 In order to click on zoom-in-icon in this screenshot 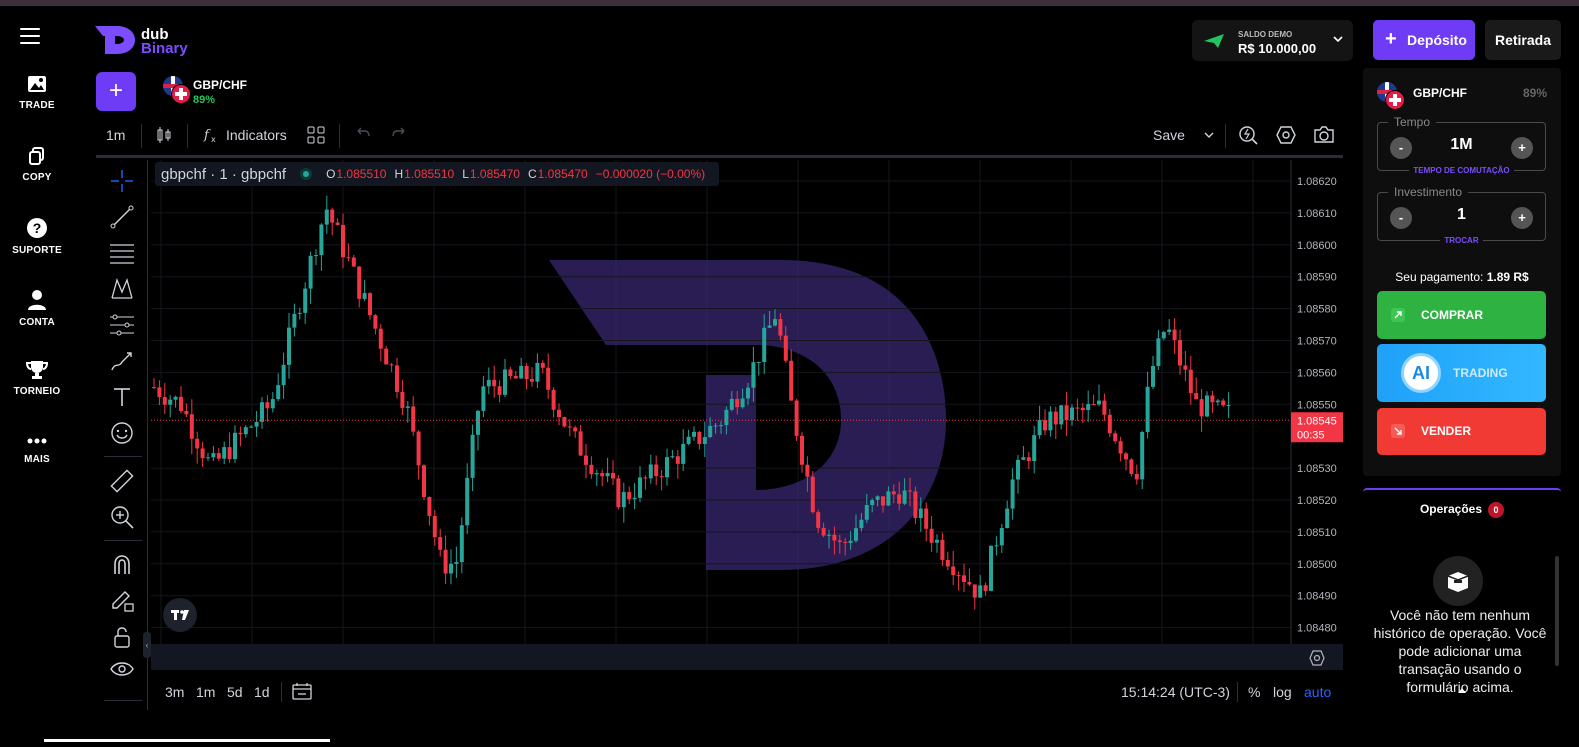, I will do `click(122, 517)`.